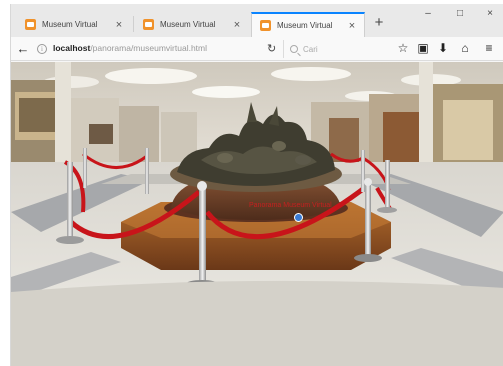 This screenshot has width=503, height=366. What do you see at coordinates (42, 49) in the screenshot?
I see `site-info-icon: i` at bounding box center [42, 49].